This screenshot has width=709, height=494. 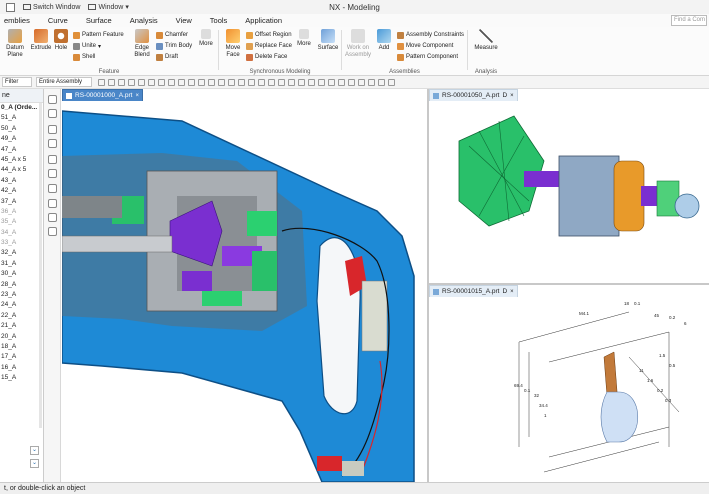 I want to click on tree-node: 16_A, so click(x=21, y=368).